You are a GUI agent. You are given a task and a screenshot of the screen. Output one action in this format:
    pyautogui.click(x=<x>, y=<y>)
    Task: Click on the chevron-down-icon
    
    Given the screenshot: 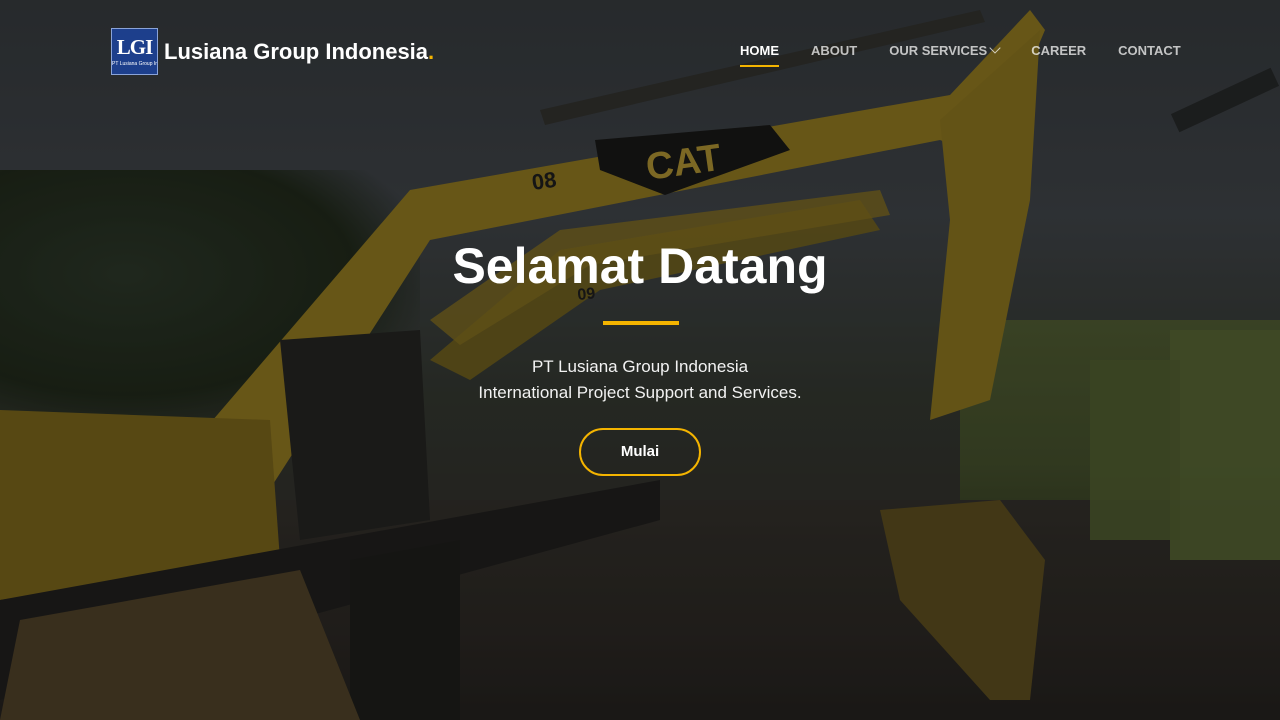 What is the action you would take?
    pyautogui.click(x=995, y=48)
    